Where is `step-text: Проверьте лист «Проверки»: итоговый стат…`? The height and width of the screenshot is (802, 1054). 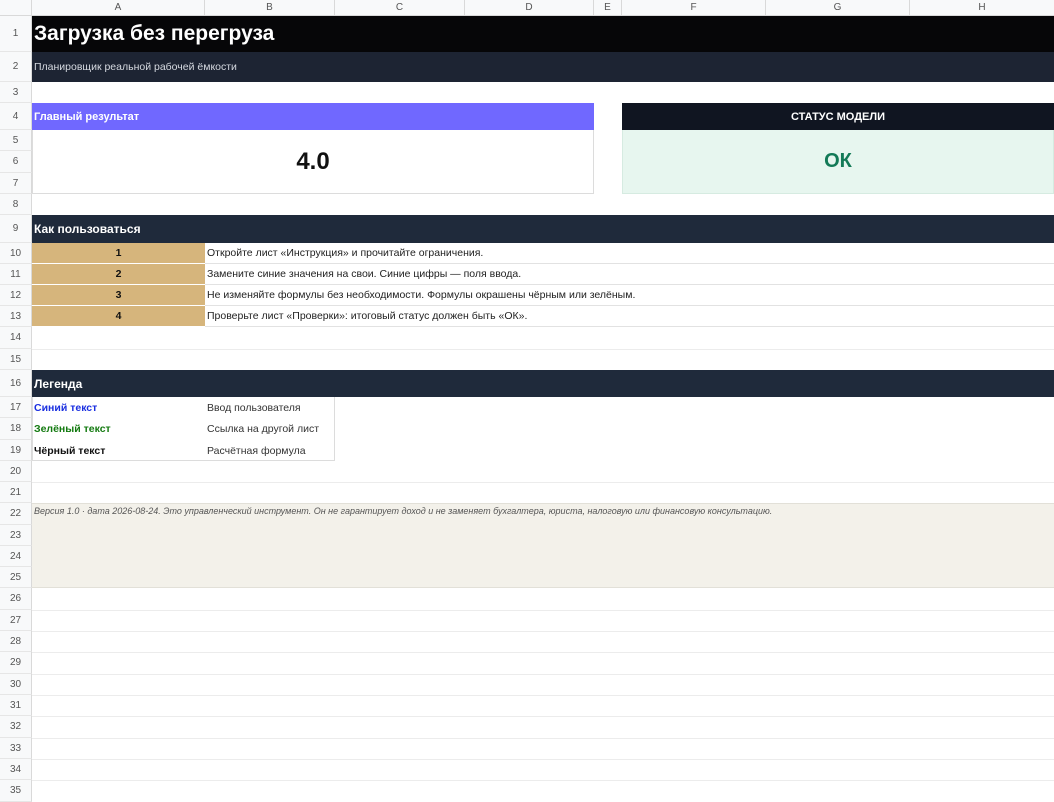
step-text: Проверьте лист «Проверки»: итоговый стат… is located at coordinates (629, 316).